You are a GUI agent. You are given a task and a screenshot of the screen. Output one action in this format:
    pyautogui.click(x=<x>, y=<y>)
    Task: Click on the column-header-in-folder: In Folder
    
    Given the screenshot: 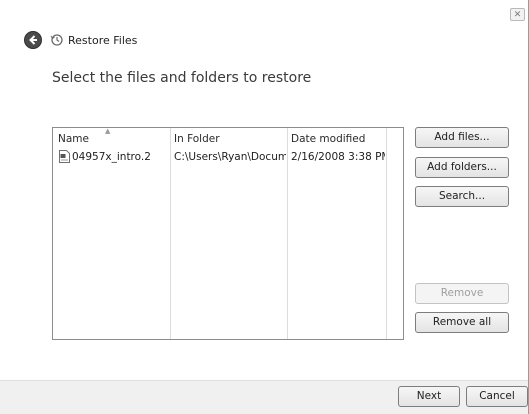 What is the action you would take?
    pyautogui.click(x=197, y=139)
    